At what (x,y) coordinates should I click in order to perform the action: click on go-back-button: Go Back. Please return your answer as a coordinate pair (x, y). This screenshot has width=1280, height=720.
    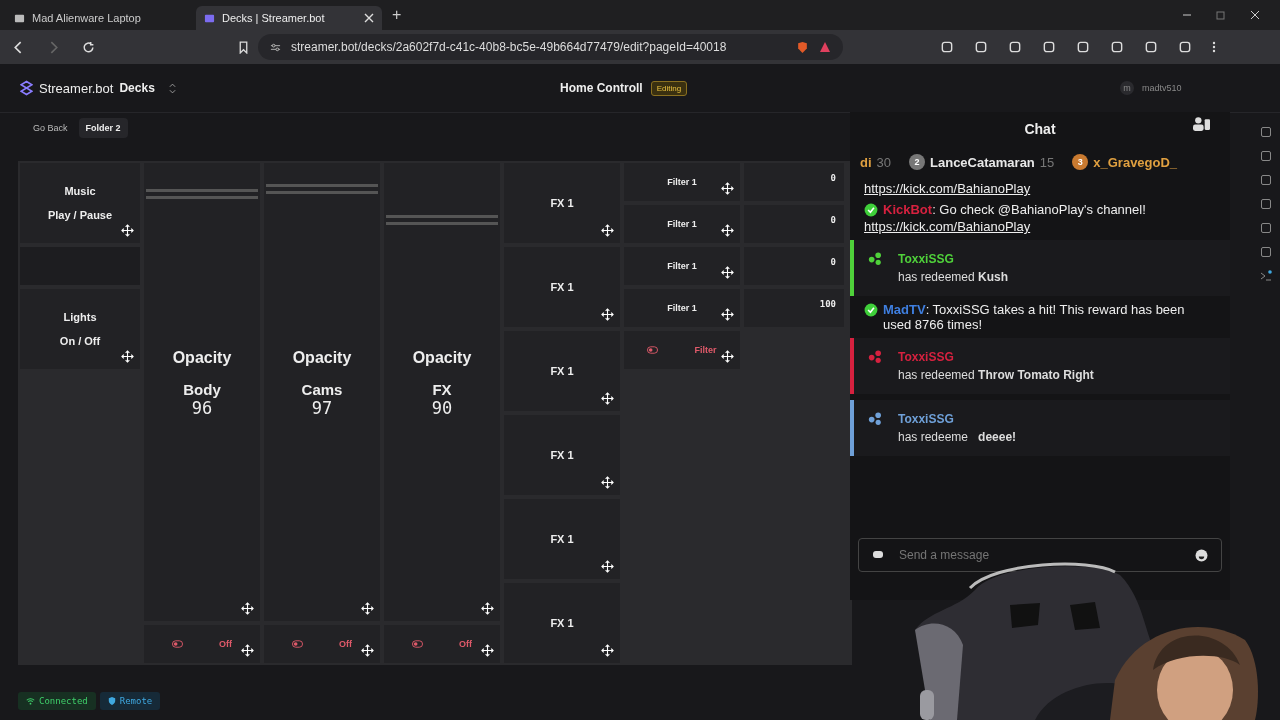
    Looking at the image, I should click on (50, 128).